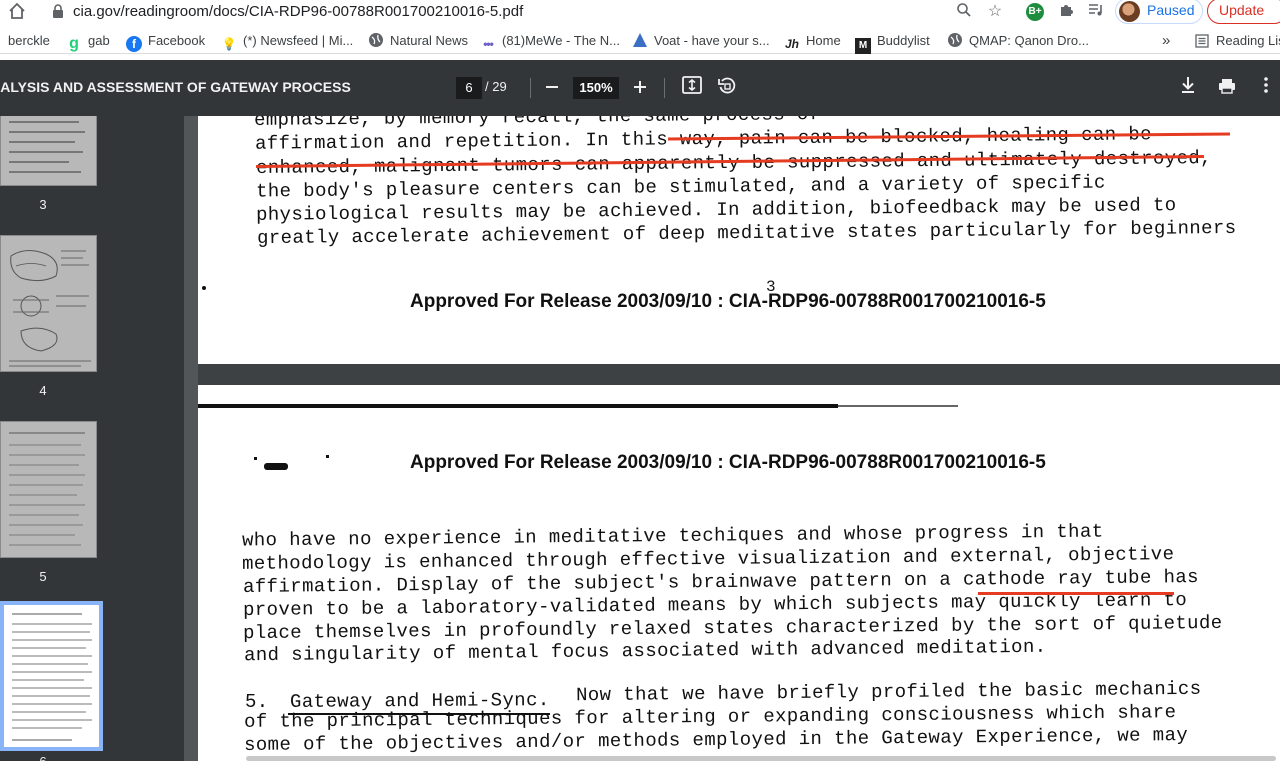 The width and height of the screenshot is (1280, 761). I want to click on bookmark-buddylist: M Buddylist, so click(892, 43).